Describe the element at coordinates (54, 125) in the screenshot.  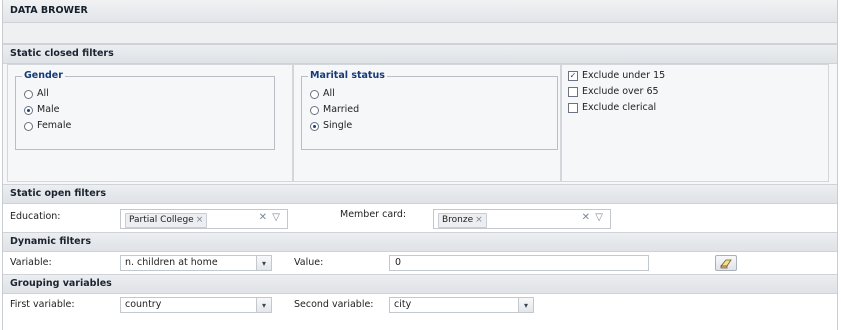
I see `gender-option-label: Female` at that location.